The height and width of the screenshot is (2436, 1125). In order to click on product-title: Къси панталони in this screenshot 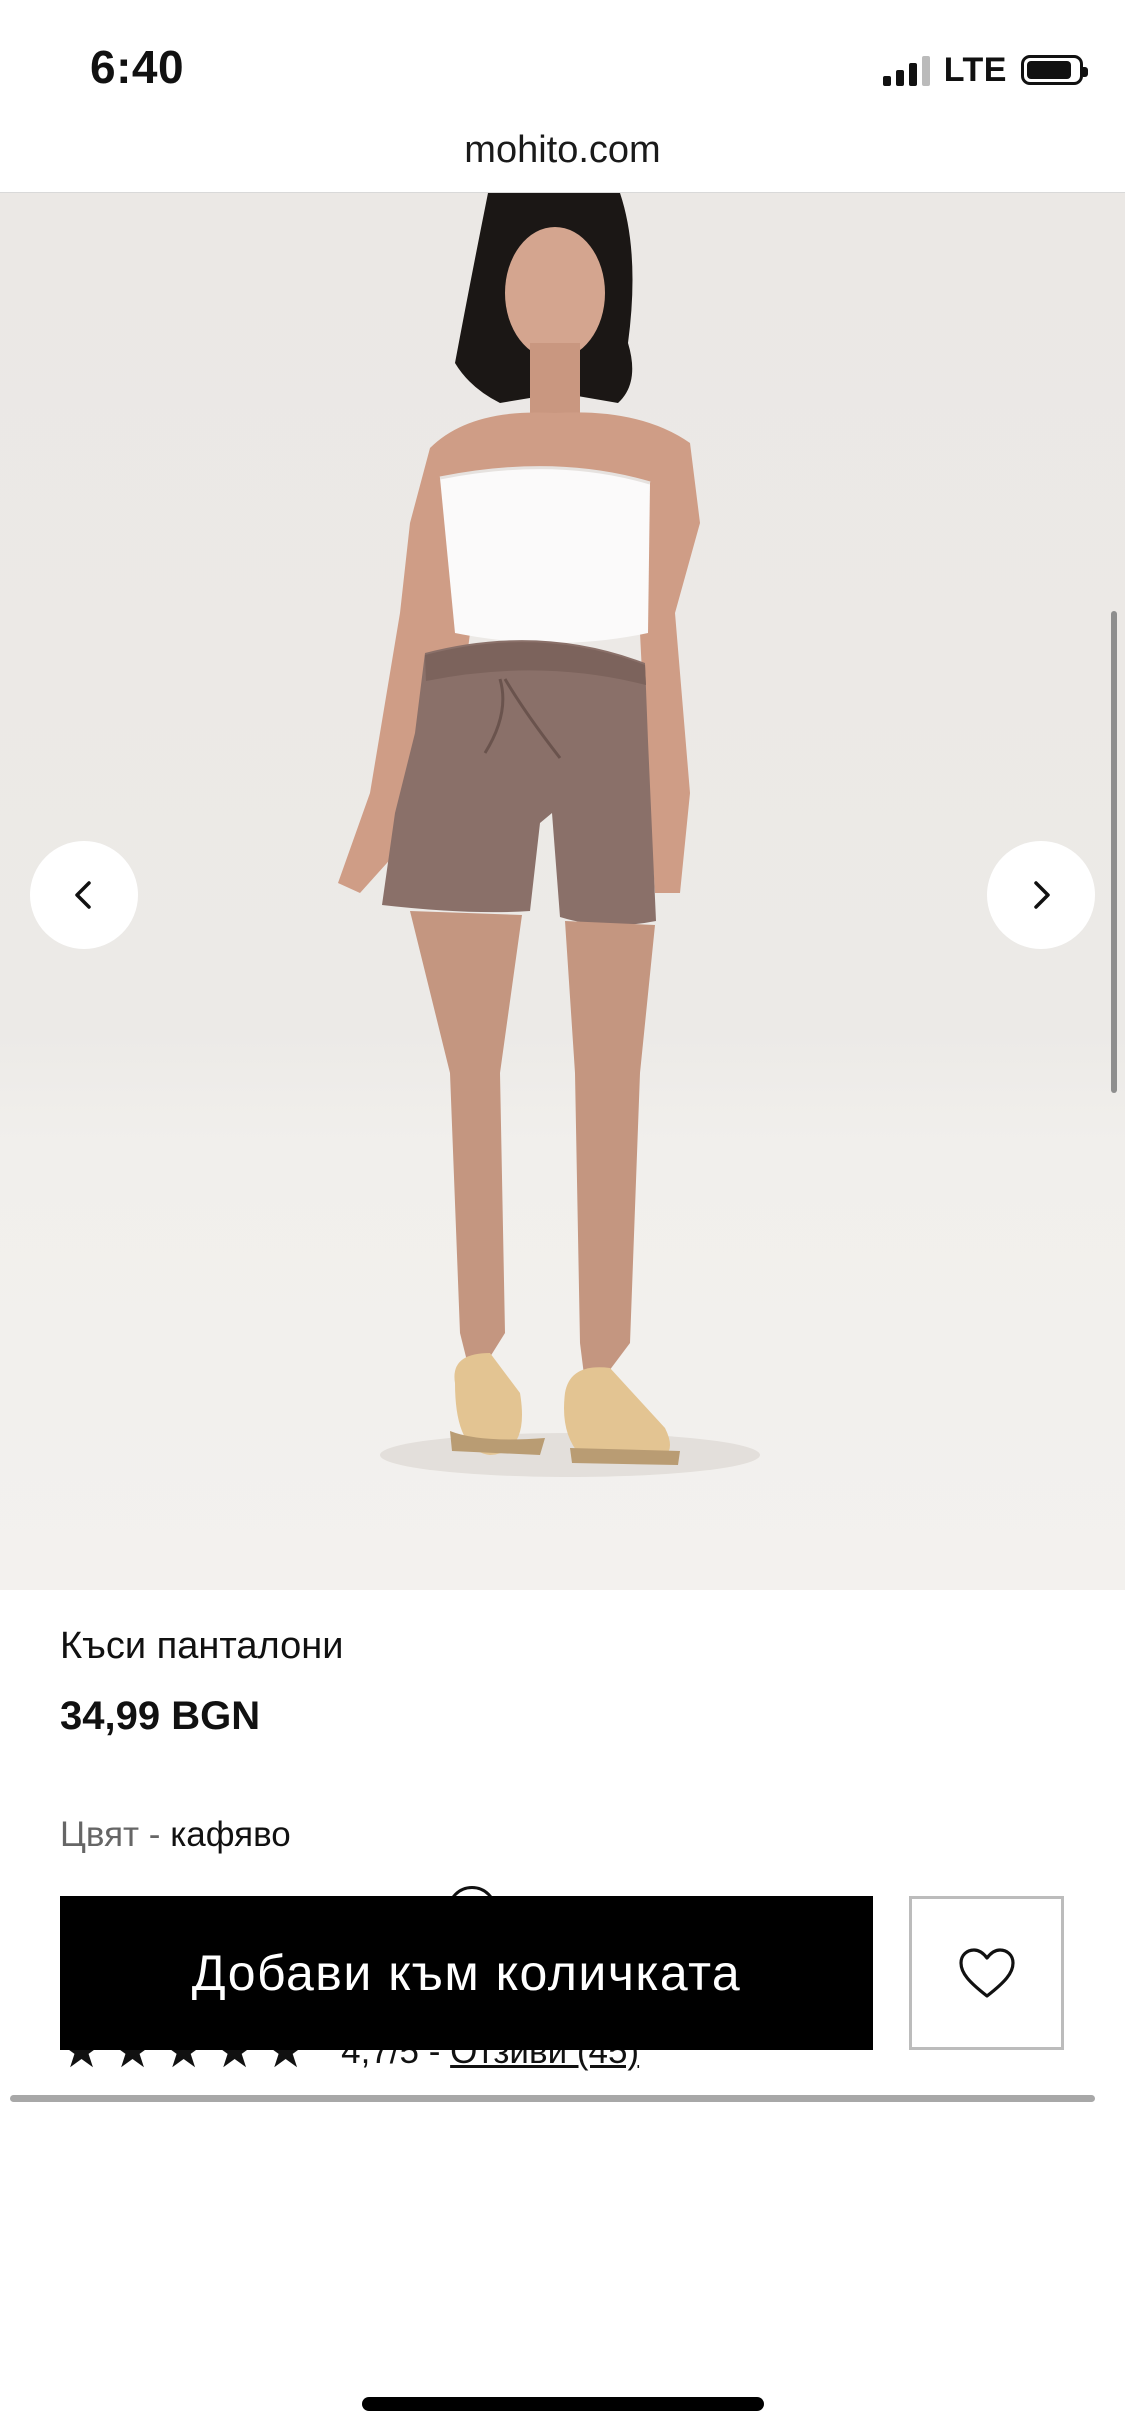, I will do `click(202, 1646)`.